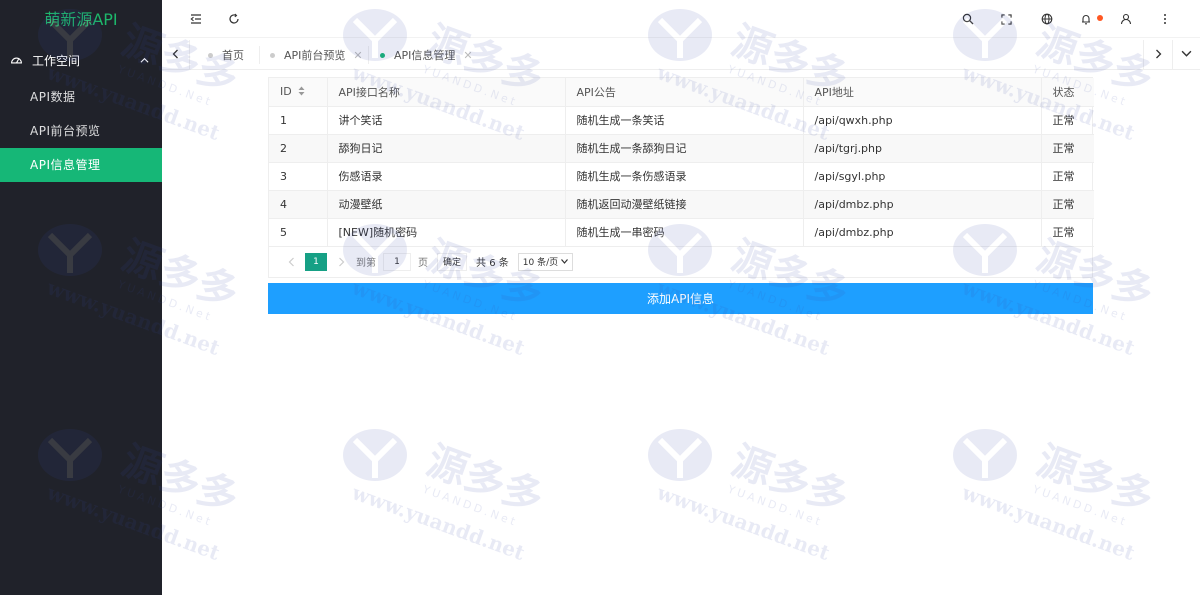  Describe the element at coordinates (446, 204) in the screenshot. I see `cell-name: 动漫壁纸` at that location.